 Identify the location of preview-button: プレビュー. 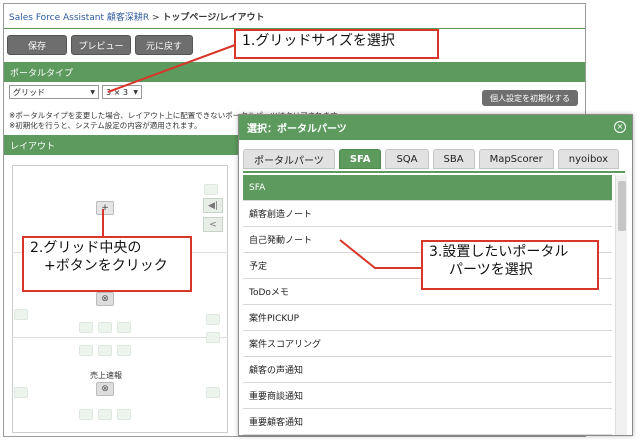
(101, 45).